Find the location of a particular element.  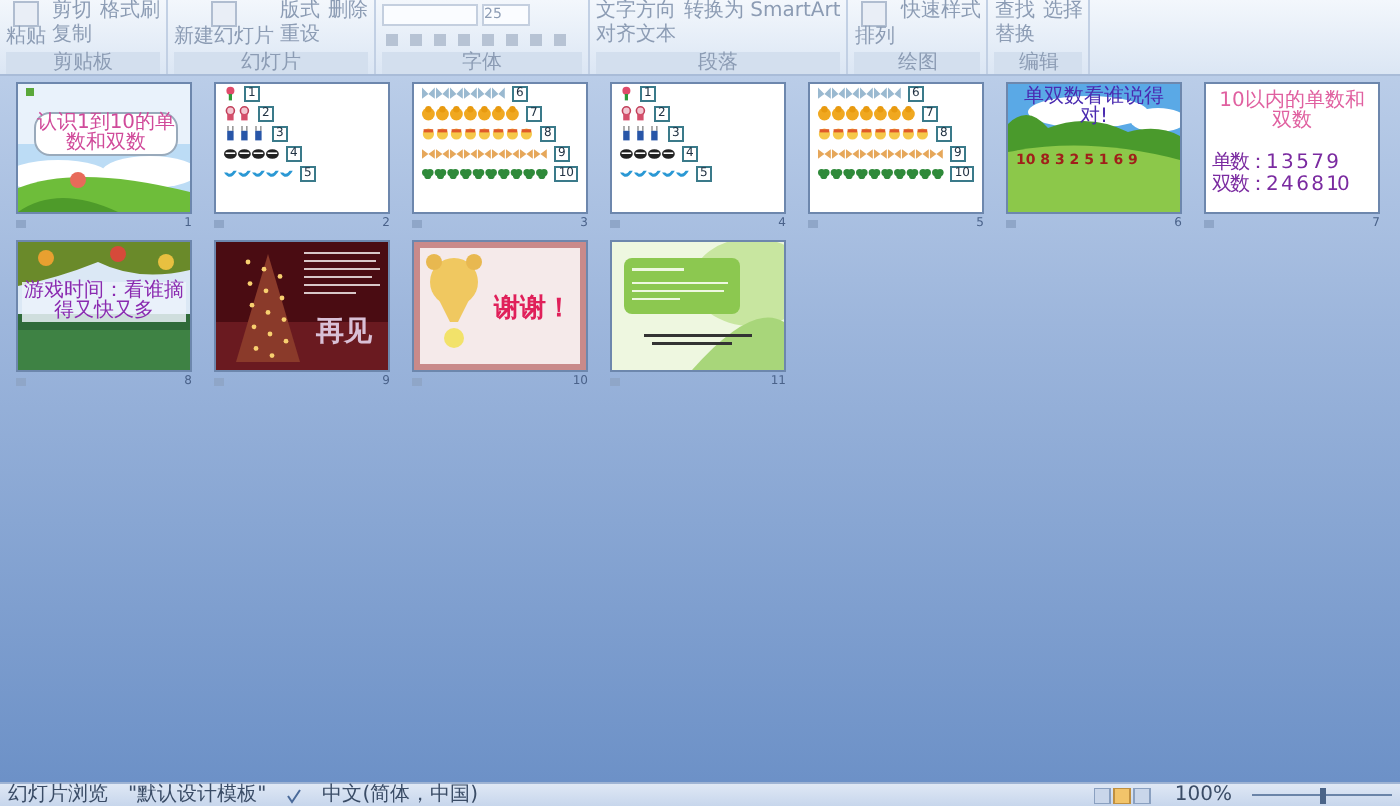

view-buttons-icon is located at coordinates (1124, 795).